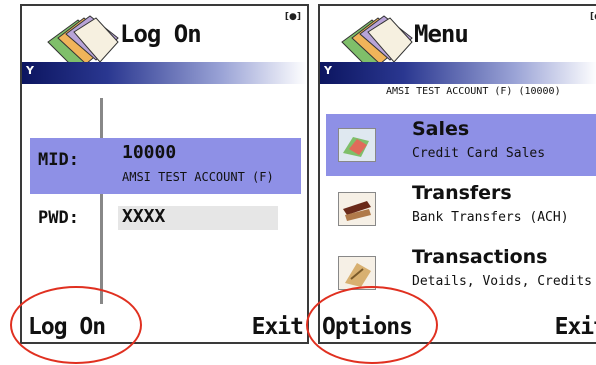 The height and width of the screenshot is (365, 596). What do you see at coordinates (76, 325) in the screenshot?
I see `highlight-circle-logon` at bounding box center [76, 325].